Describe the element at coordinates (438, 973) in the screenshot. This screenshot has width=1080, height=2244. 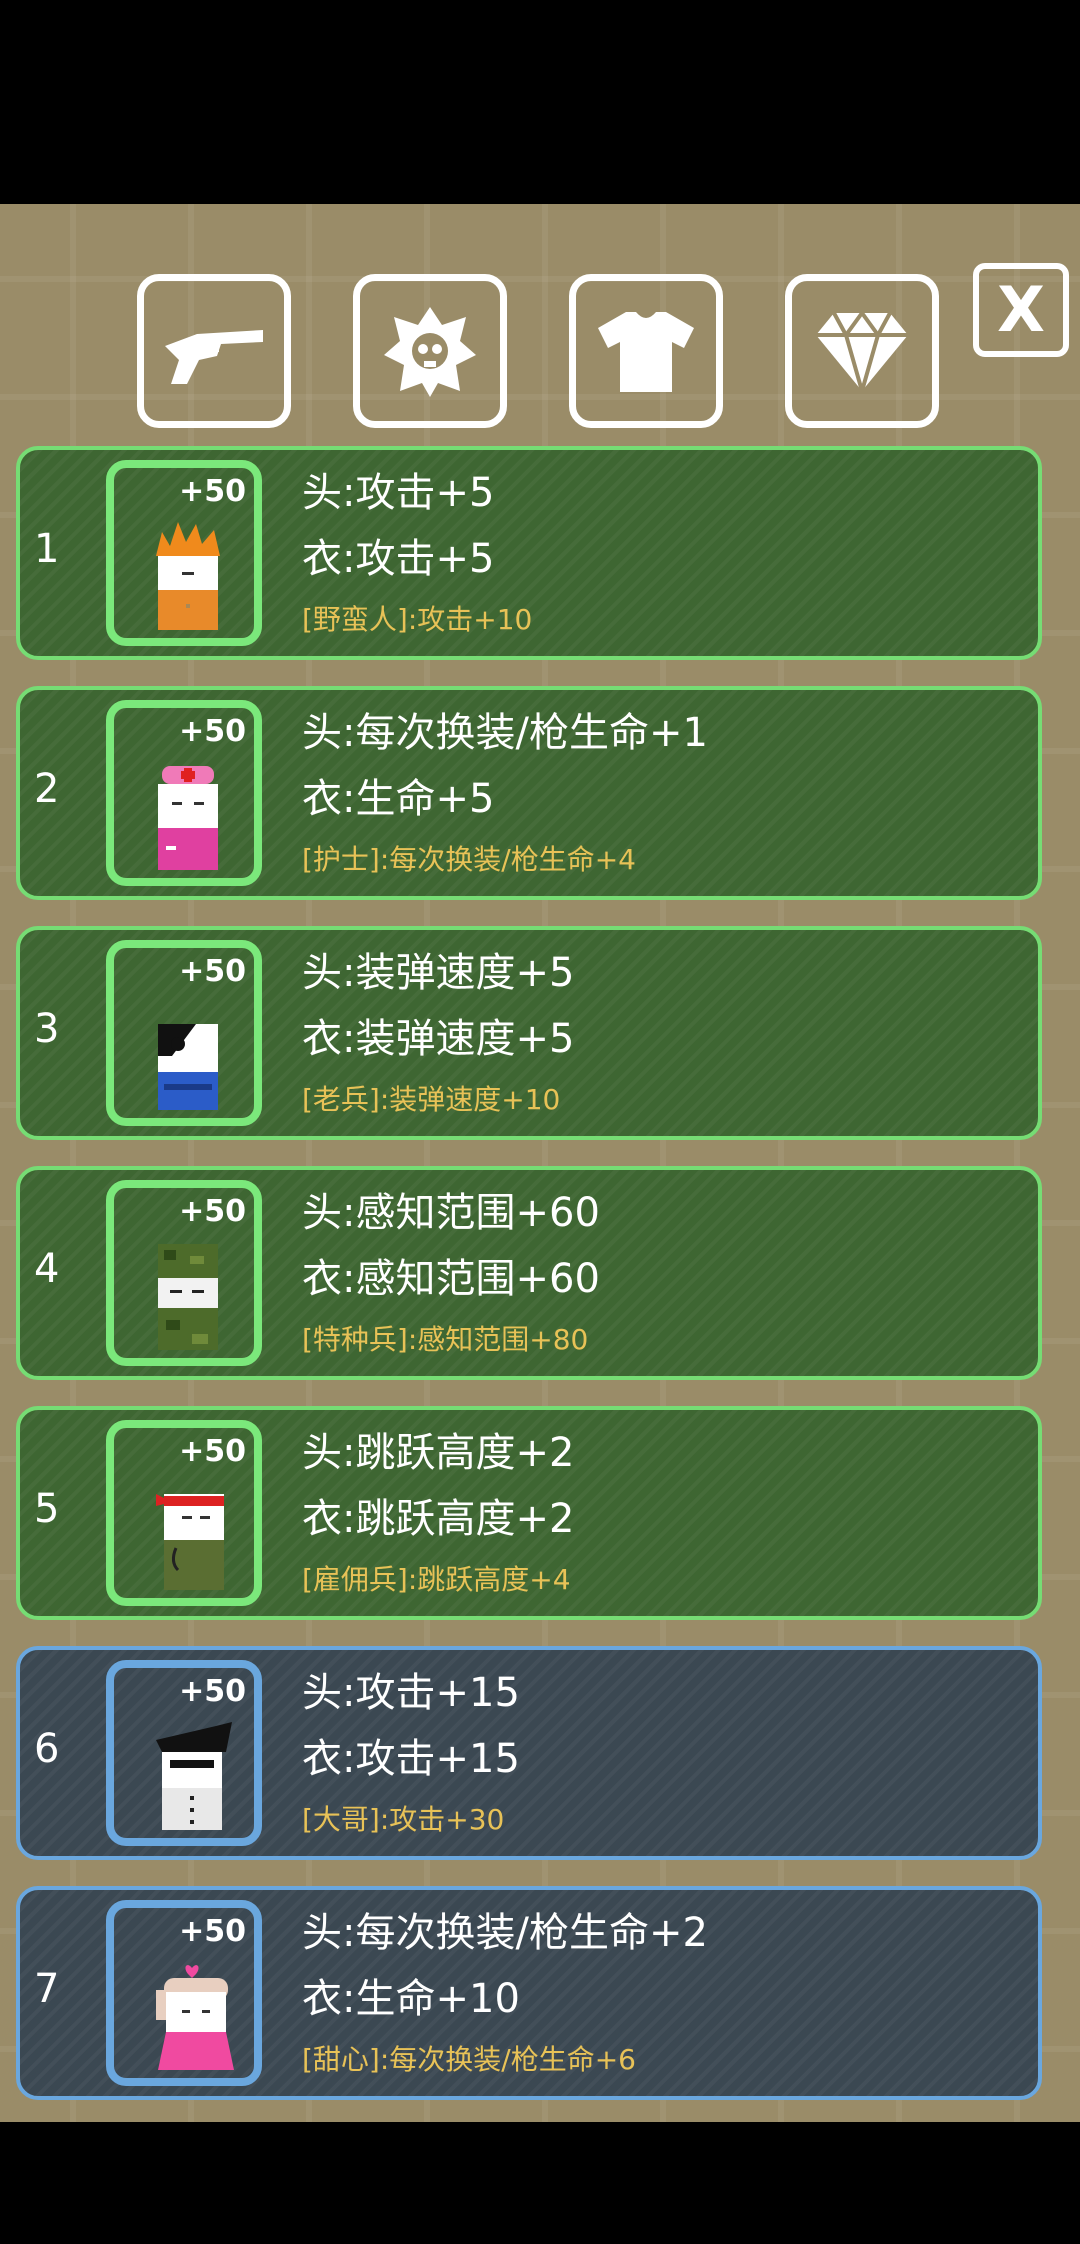
I see `head-bonus-text: 头:装弹速度+5` at that location.